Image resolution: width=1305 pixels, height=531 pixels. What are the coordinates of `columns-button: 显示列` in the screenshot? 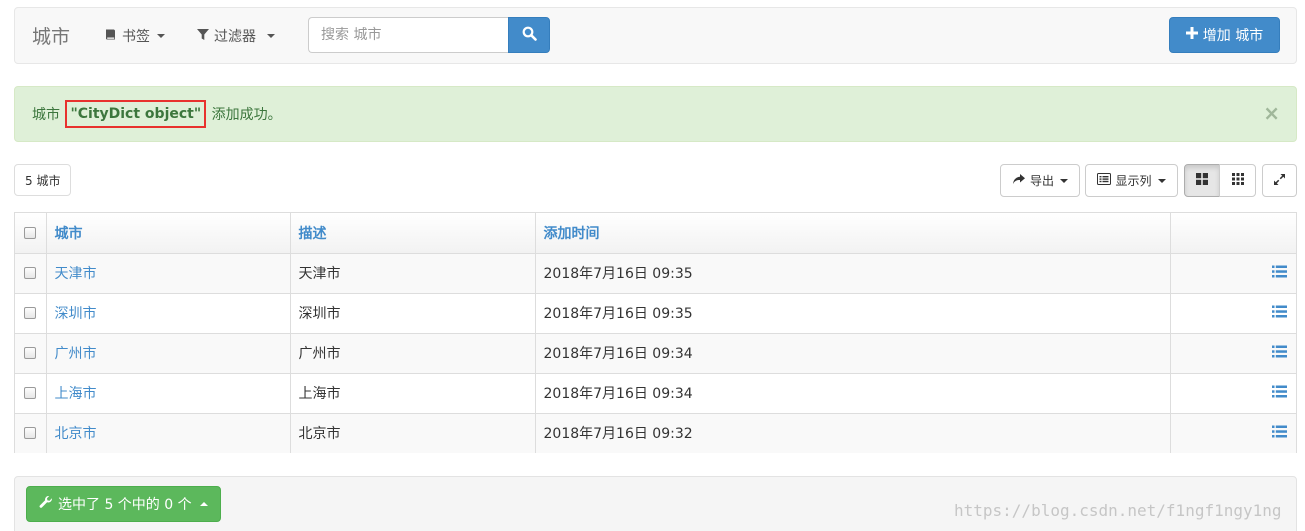 It's located at (1131, 180).